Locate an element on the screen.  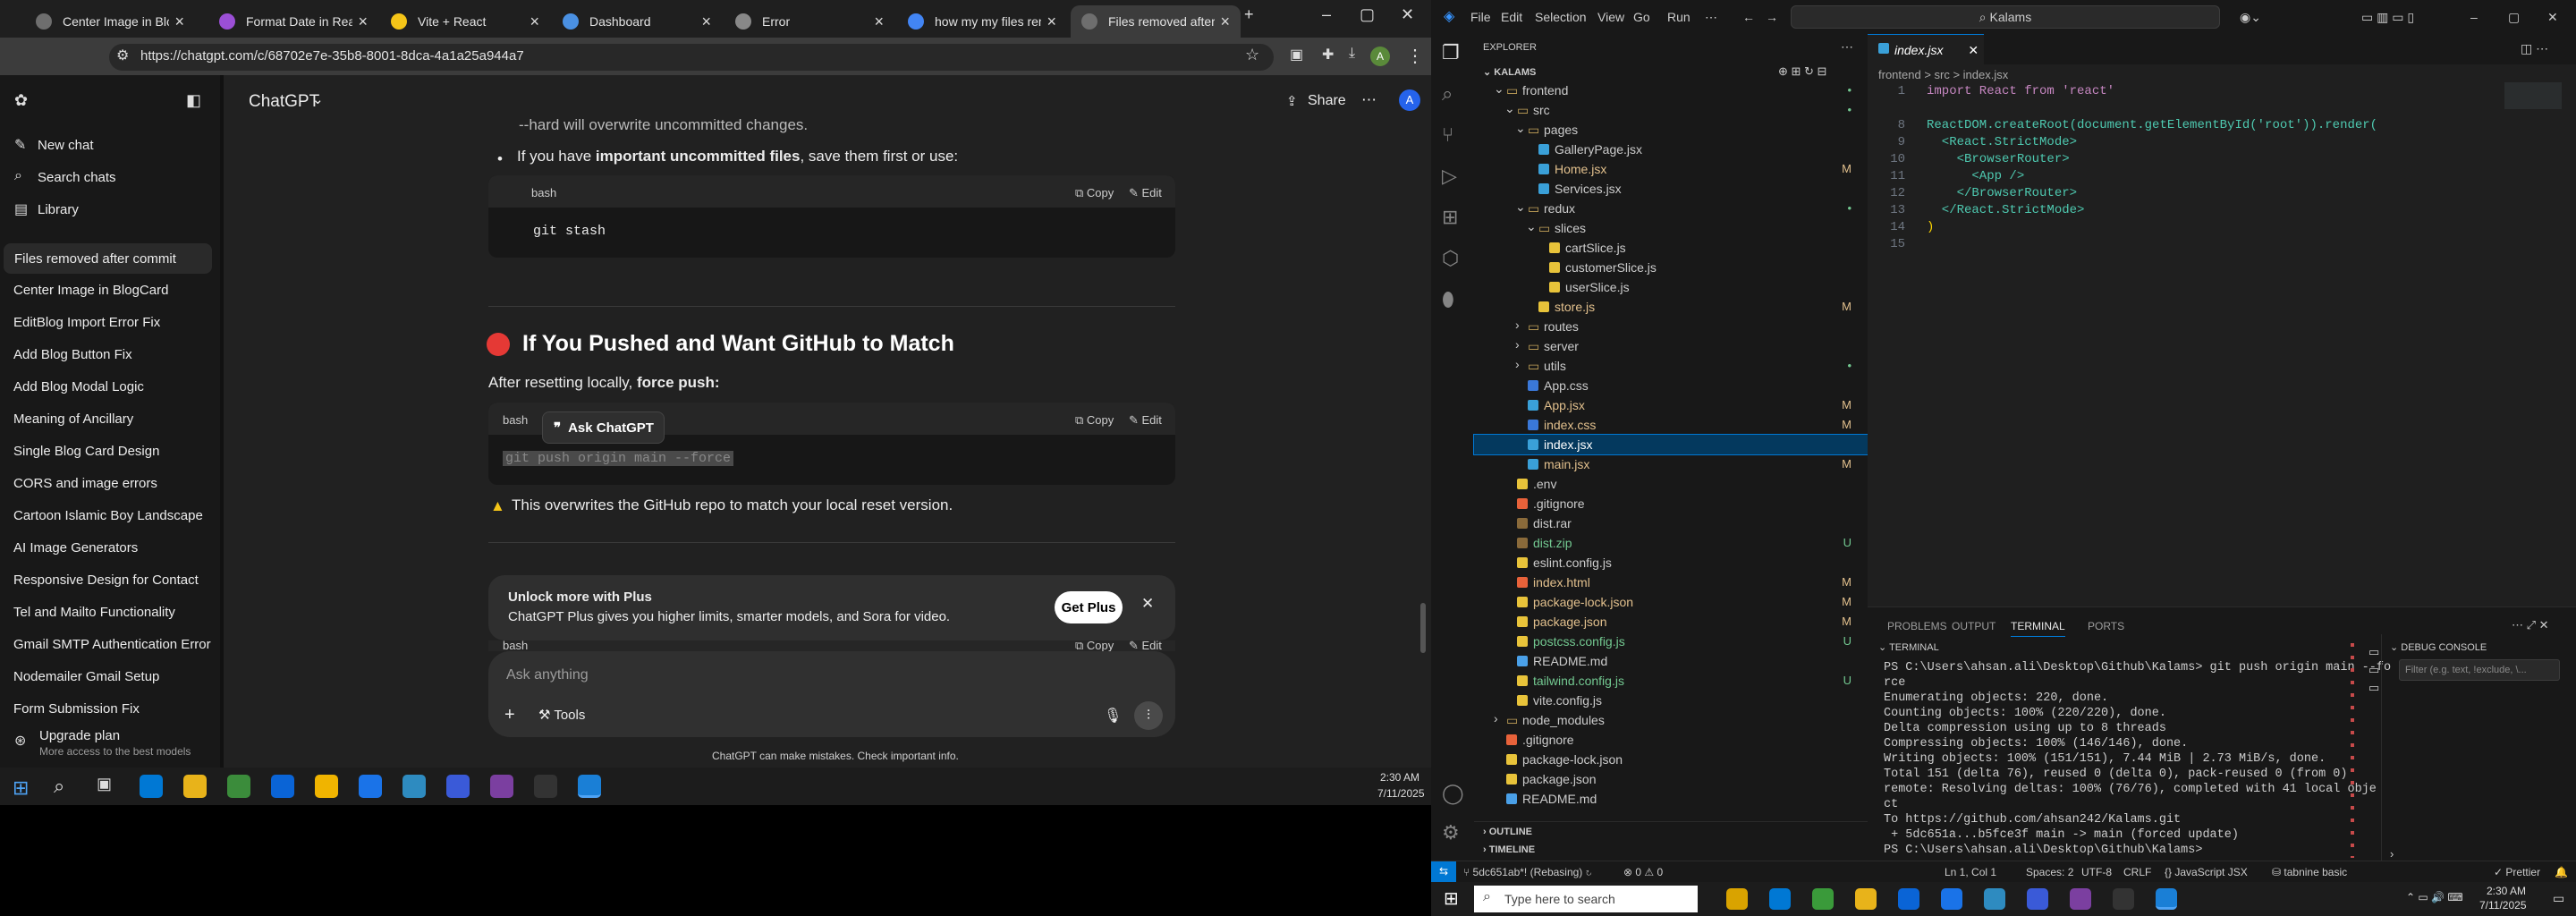
browser-tab: Dashboard × is located at coordinates (637, 21).